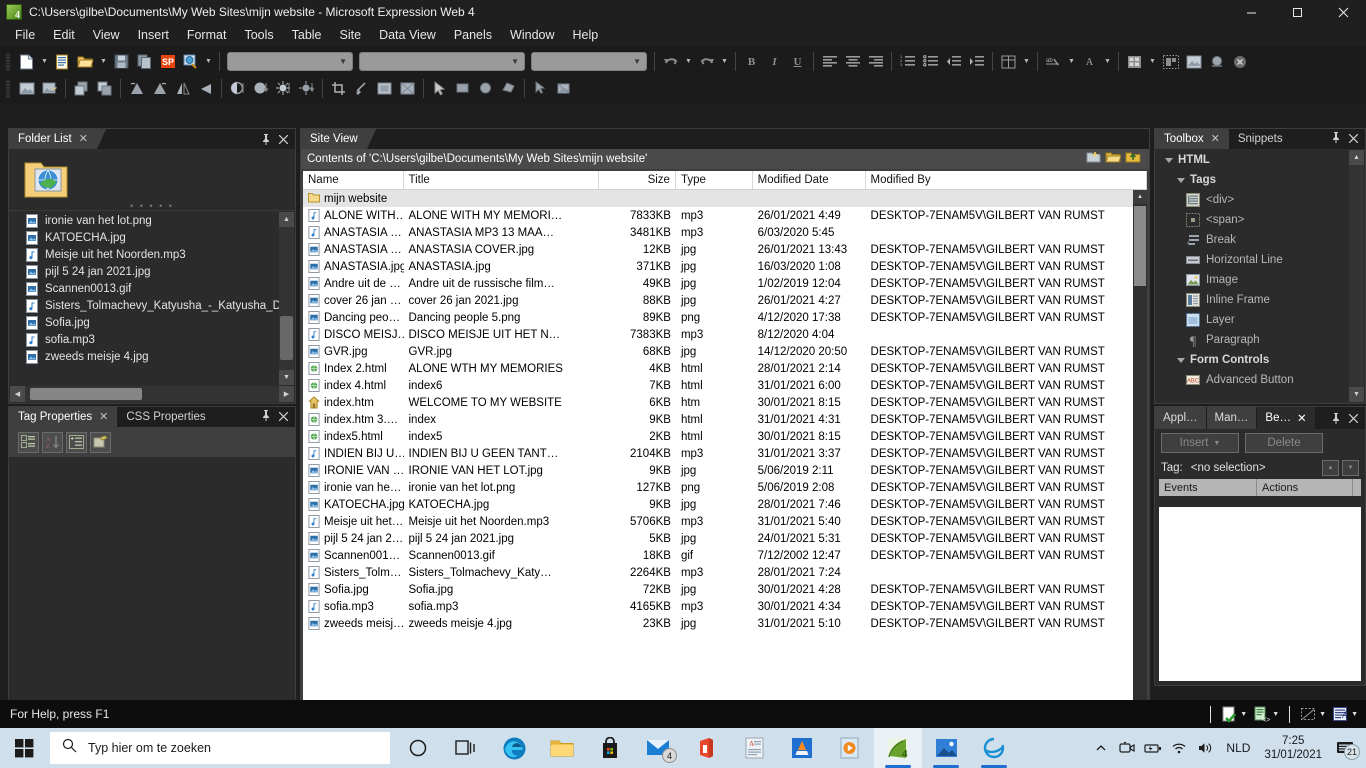 The width and height of the screenshot is (1366, 768). Describe the element at coordinates (1251, 12) in the screenshot. I see `minimize-button` at that location.